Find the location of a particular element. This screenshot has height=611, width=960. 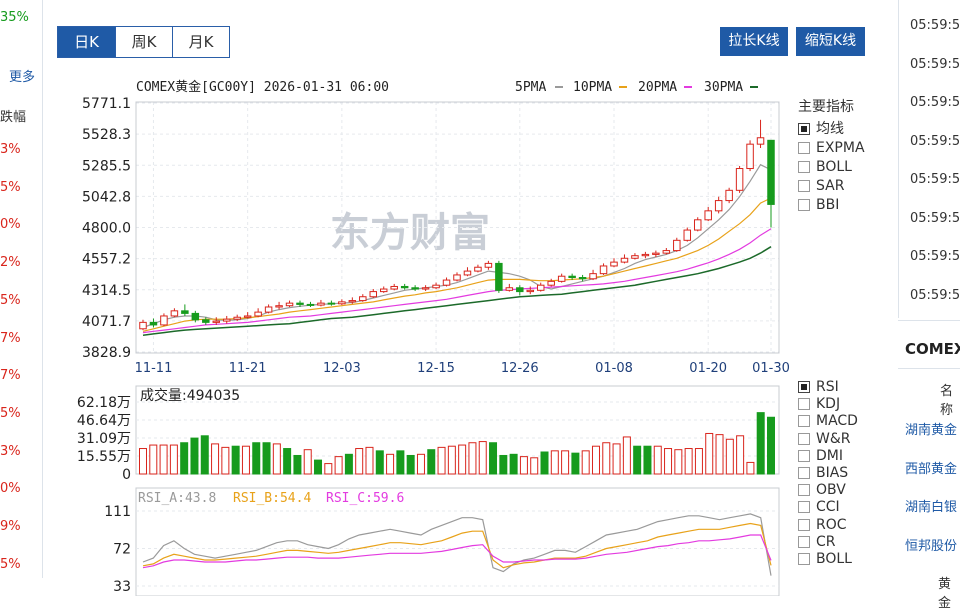

sub-indicator-label: ROC is located at coordinates (831, 525).